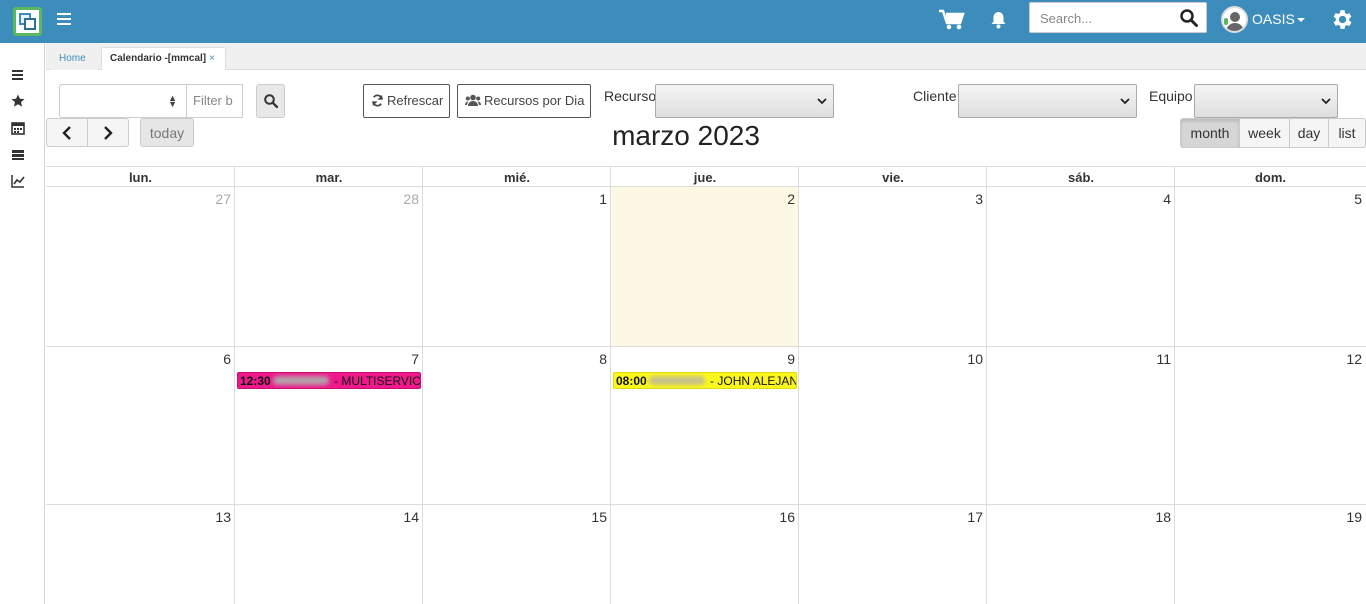 This screenshot has height=604, width=1366. Describe the element at coordinates (1270, 554) in the screenshot. I see `day-cell: 19` at that location.